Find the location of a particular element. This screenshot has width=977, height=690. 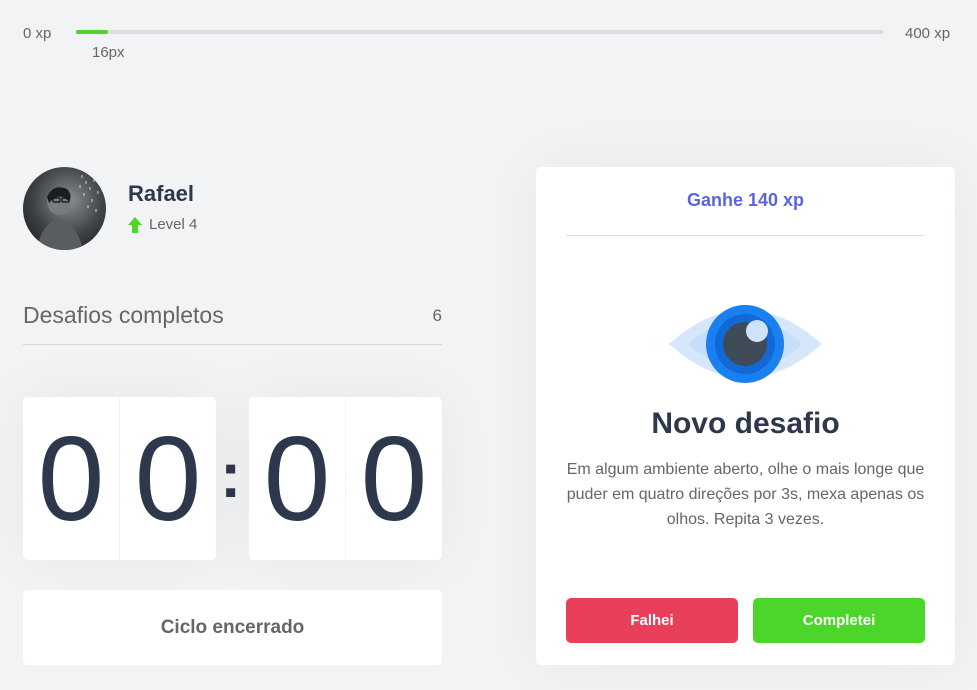

completed-challenges-count: 6 is located at coordinates (437, 315).